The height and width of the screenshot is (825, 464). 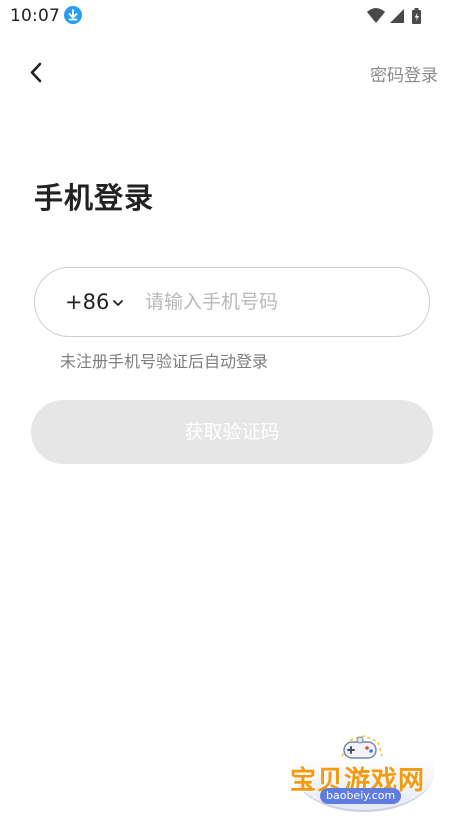 What do you see at coordinates (94, 198) in the screenshot?
I see `page-title: 手机登录` at bounding box center [94, 198].